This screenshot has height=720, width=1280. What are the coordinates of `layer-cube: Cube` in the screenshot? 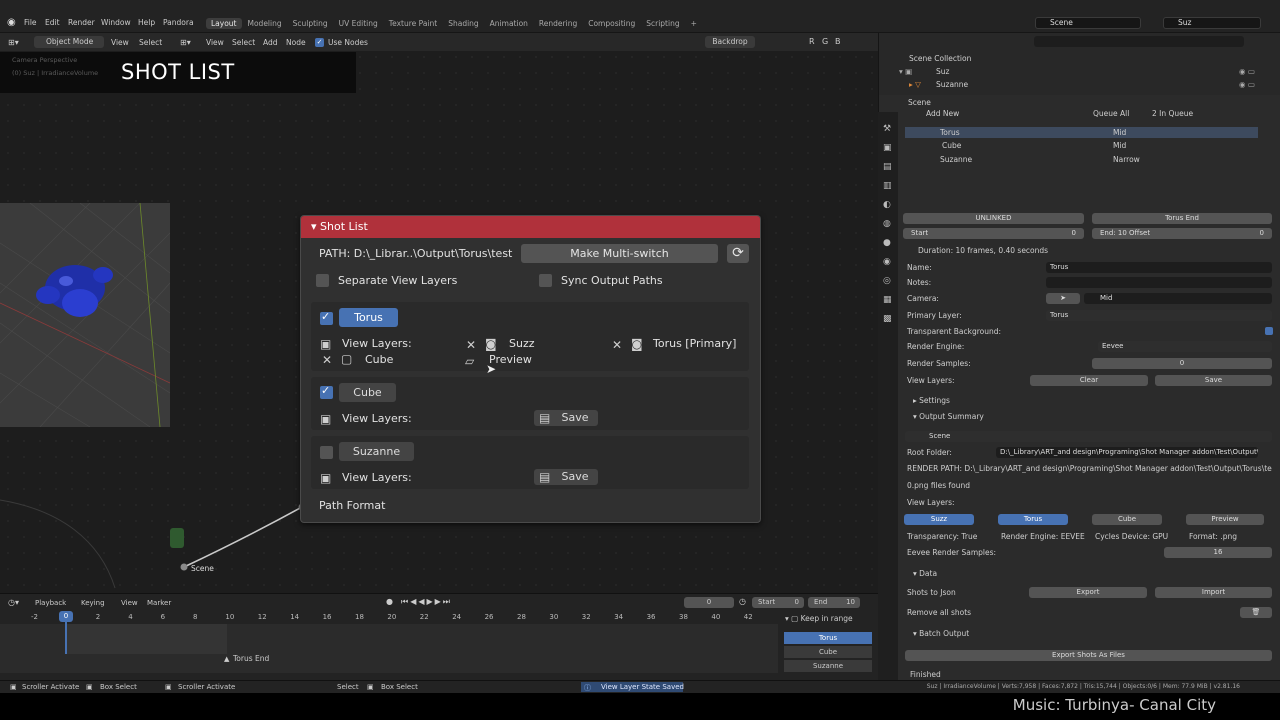 It's located at (379, 359).